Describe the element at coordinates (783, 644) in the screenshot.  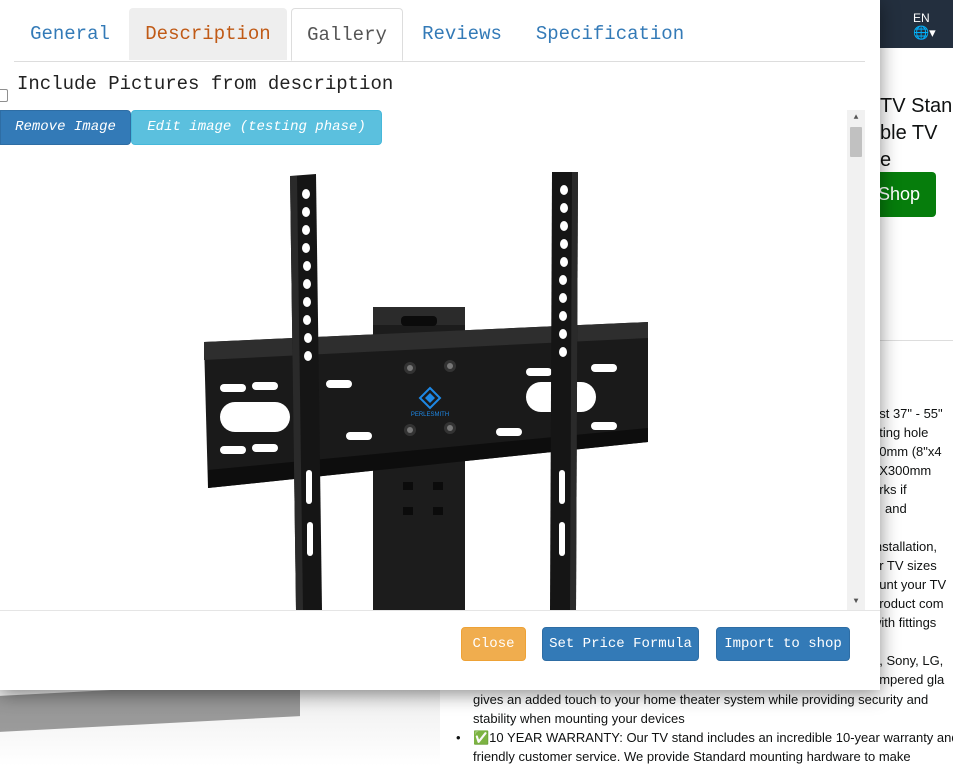
I see `import-to-shop-button: Import to shop` at that location.